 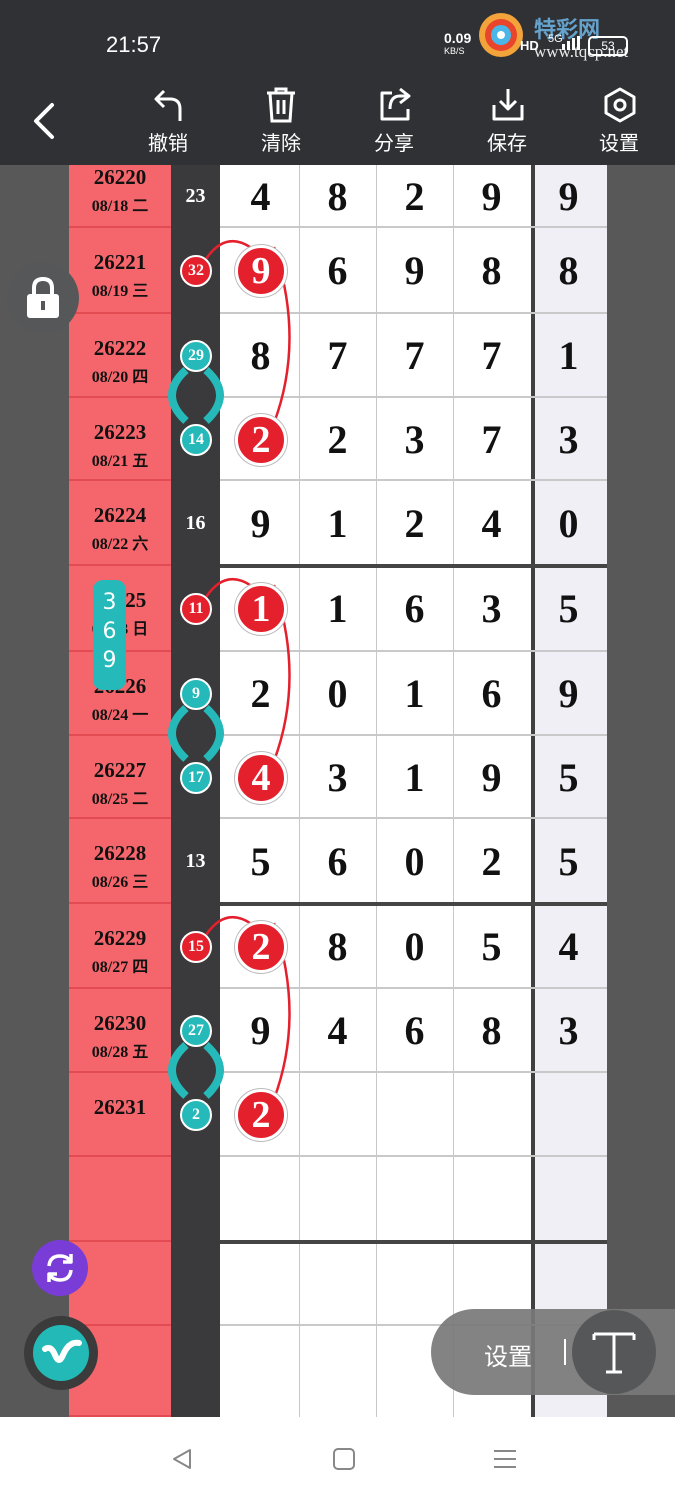 I want to click on clear-button: 清除, so click(x=281, y=125).